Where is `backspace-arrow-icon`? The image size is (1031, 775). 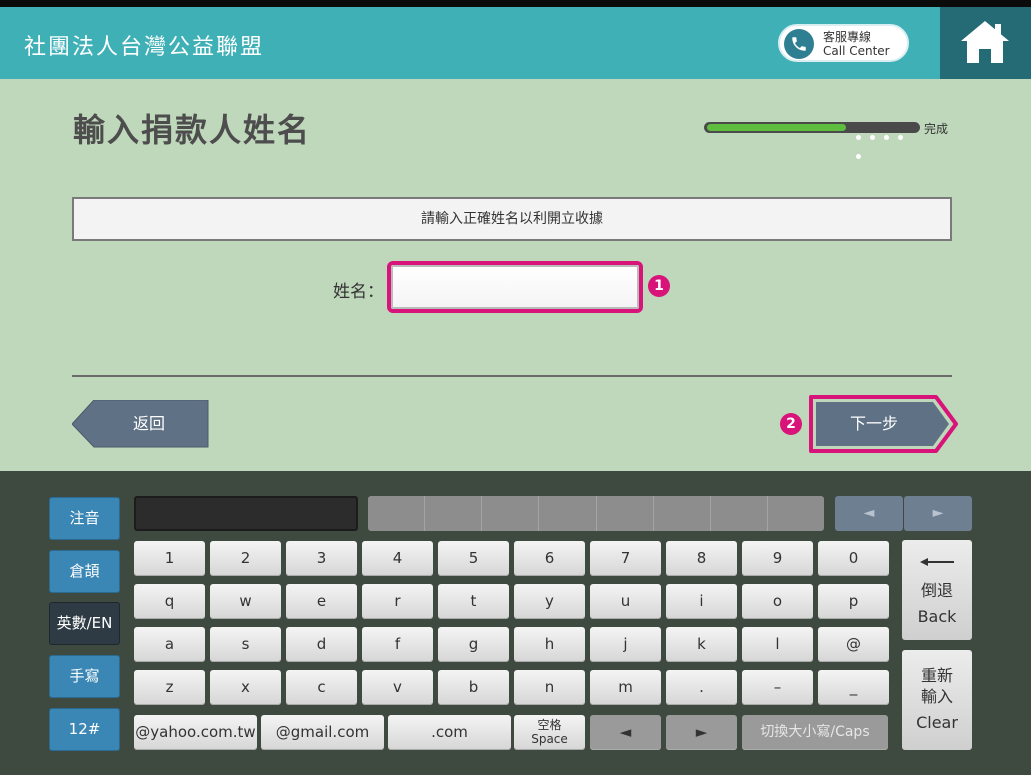 backspace-arrow-icon is located at coordinates (937, 562).